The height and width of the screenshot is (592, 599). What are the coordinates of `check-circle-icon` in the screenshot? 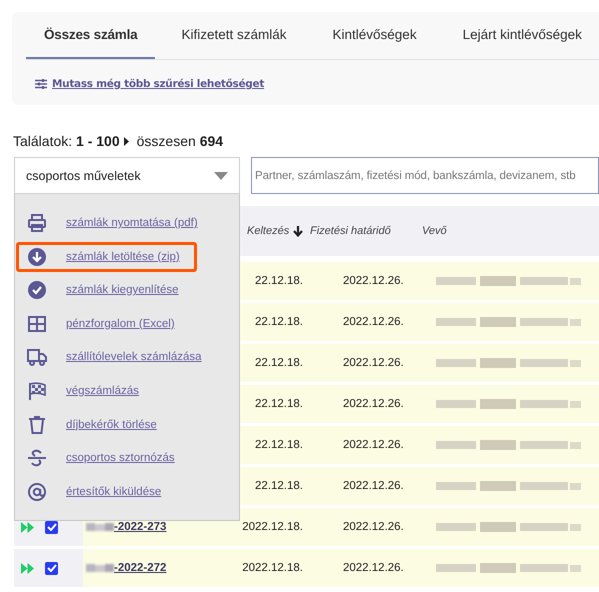 It's located at (37, 290).